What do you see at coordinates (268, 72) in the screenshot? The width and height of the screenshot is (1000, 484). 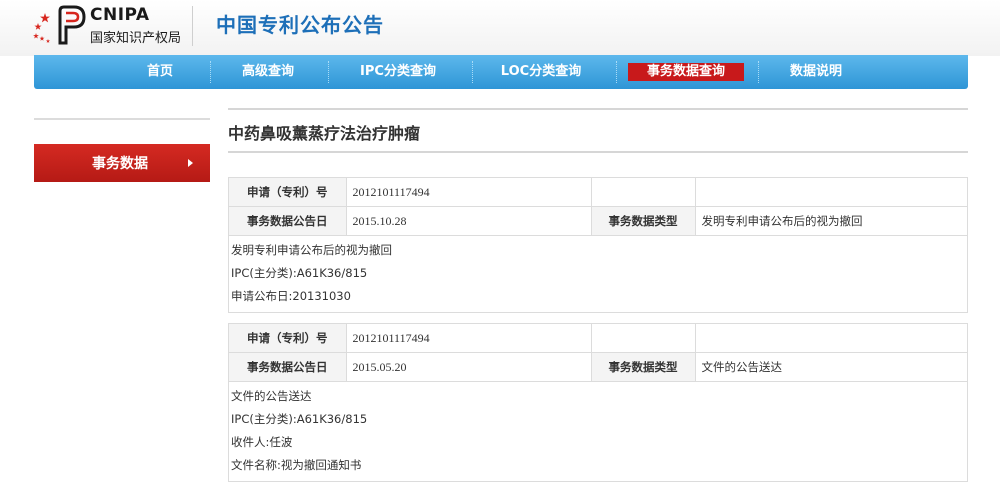 I see `nav-advanced-search: 高级查询` at bounding box center [268, 72].